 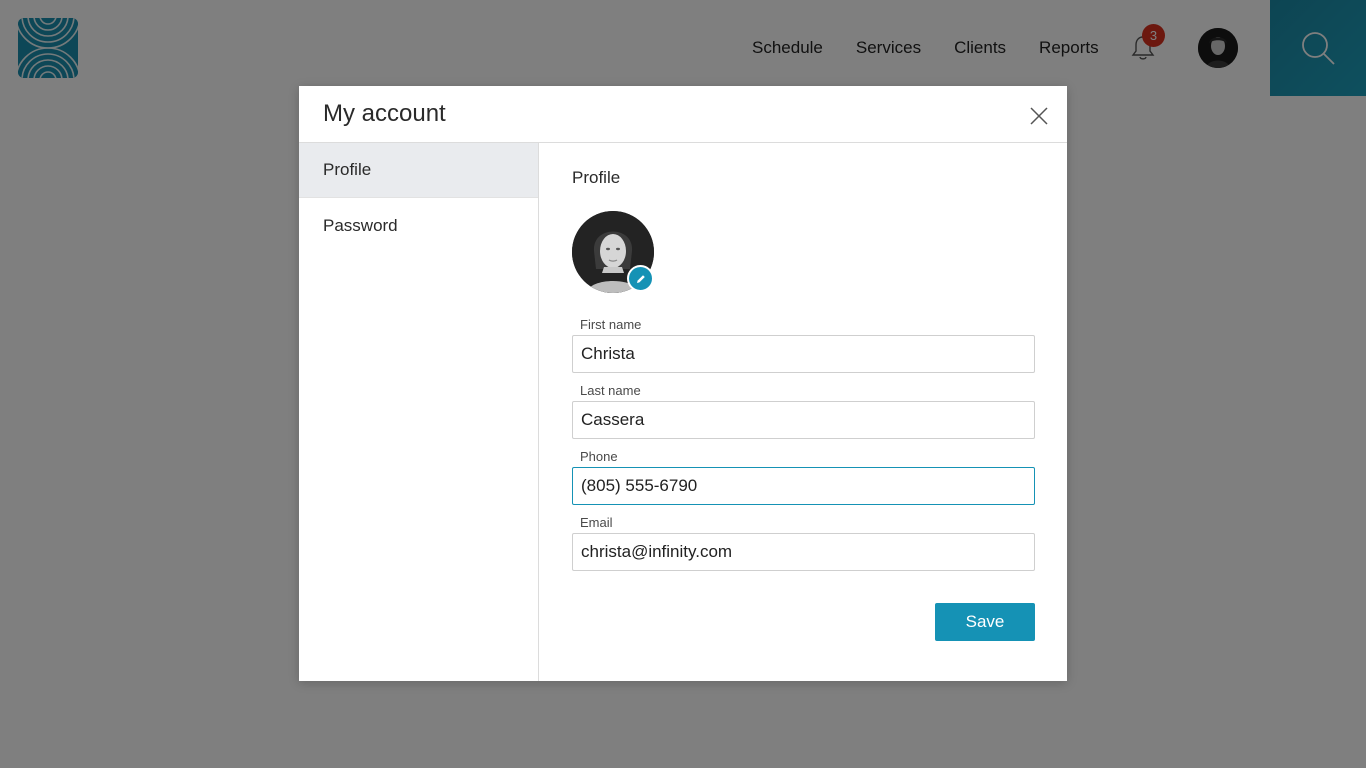 What do you see at coordinates (803, 420) in the screenshot?
I see `last-name-field` at bounding box center [803, 420].